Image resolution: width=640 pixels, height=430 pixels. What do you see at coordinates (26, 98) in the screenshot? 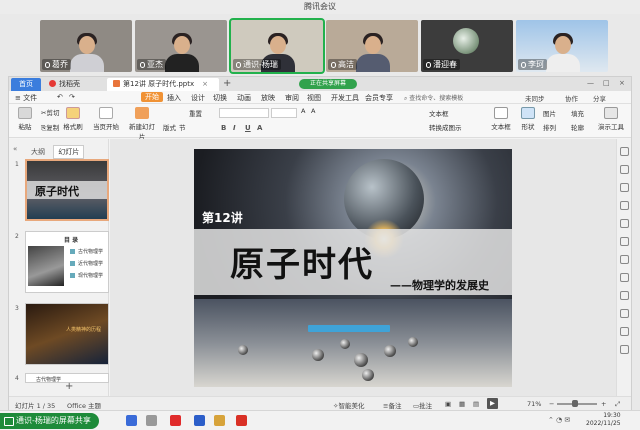
I see `menu-file: ≡ 文件` at bounding box center [26, 98].